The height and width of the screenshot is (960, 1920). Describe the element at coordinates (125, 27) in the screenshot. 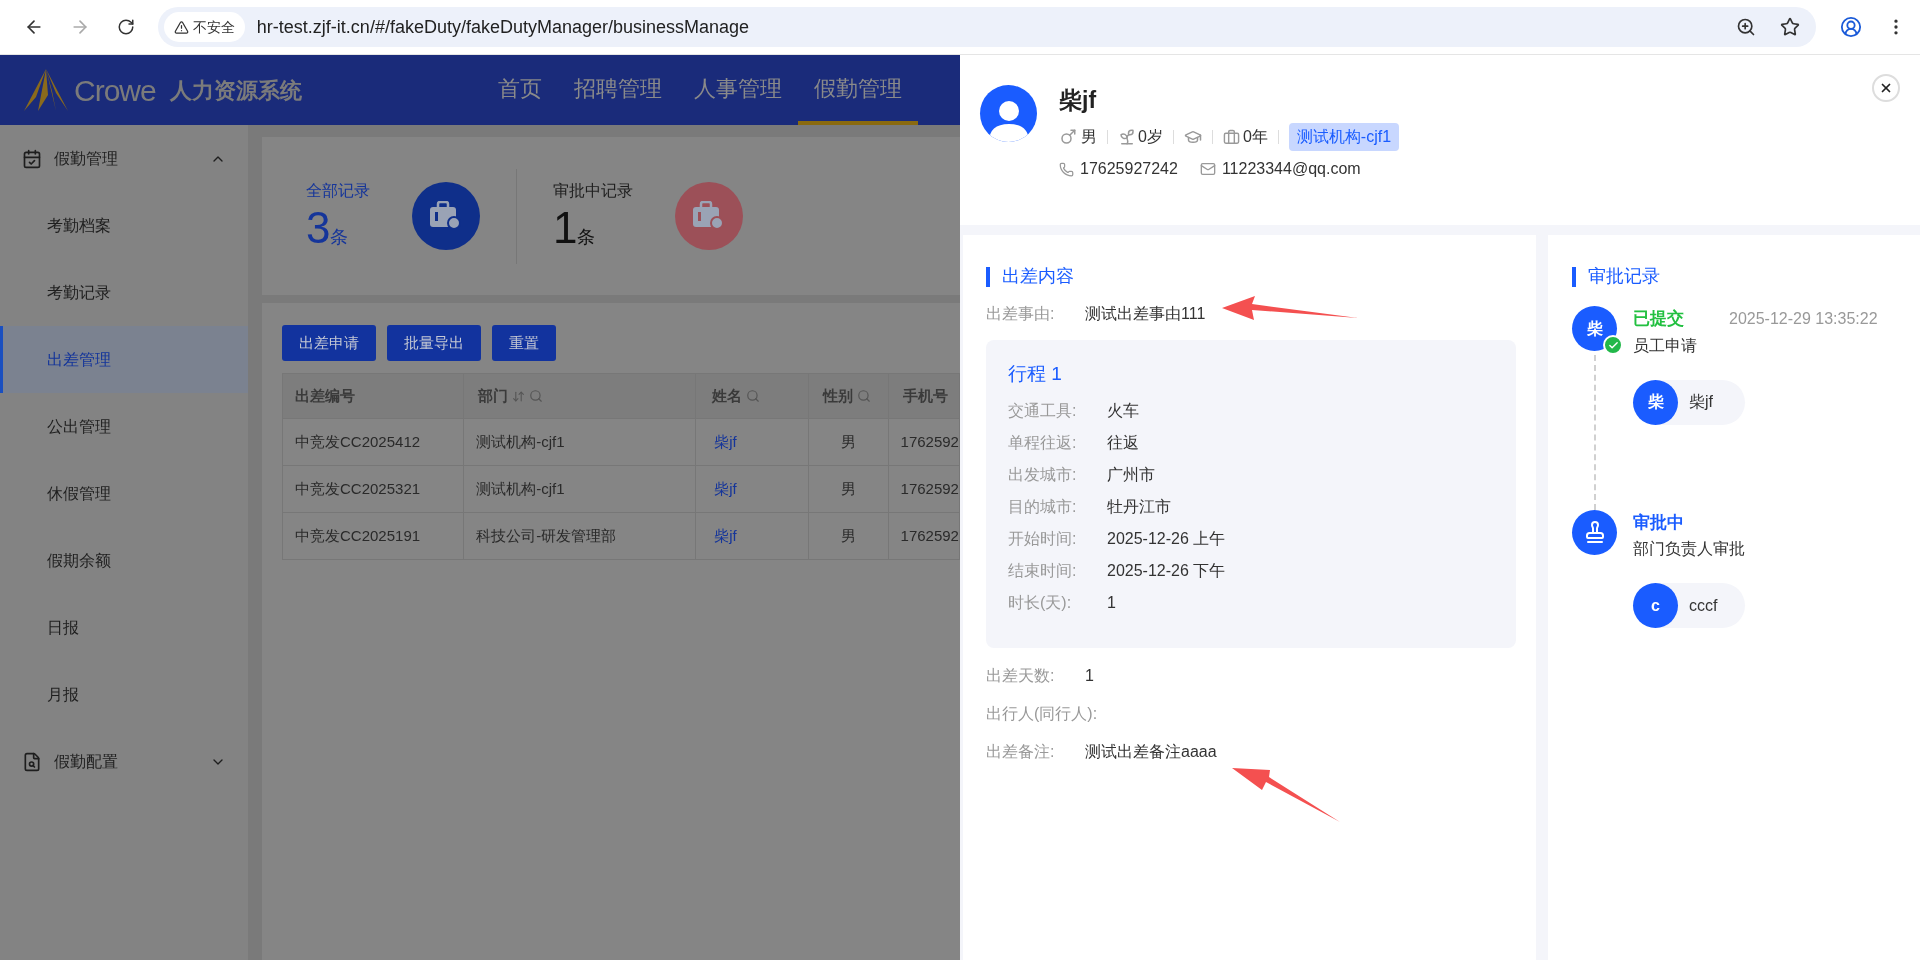

I see `reload-icon` at that location.